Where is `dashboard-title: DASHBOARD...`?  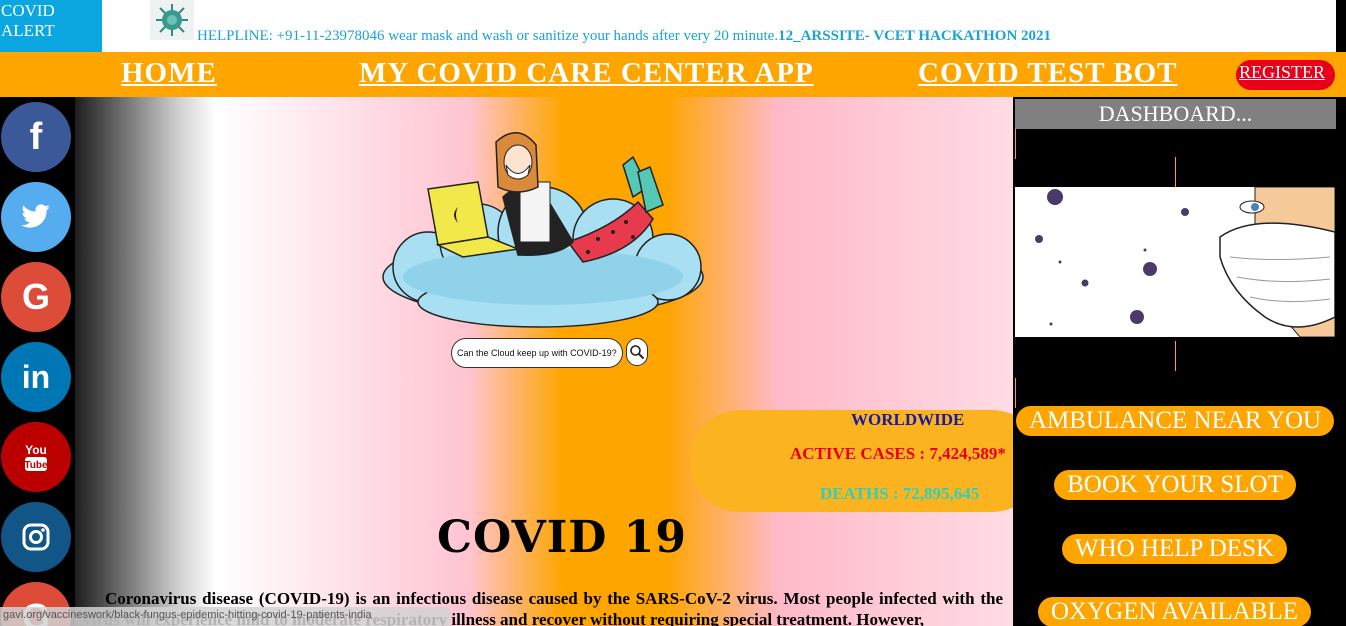
dashboard-title: DASHBOARD... is located at coordinates (1175, 114).